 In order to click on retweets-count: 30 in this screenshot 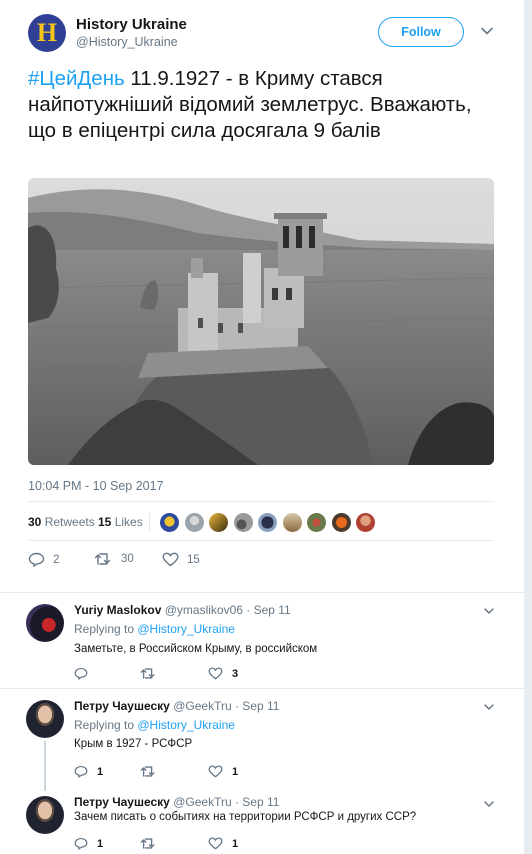, I will do `click(35, 522)`.